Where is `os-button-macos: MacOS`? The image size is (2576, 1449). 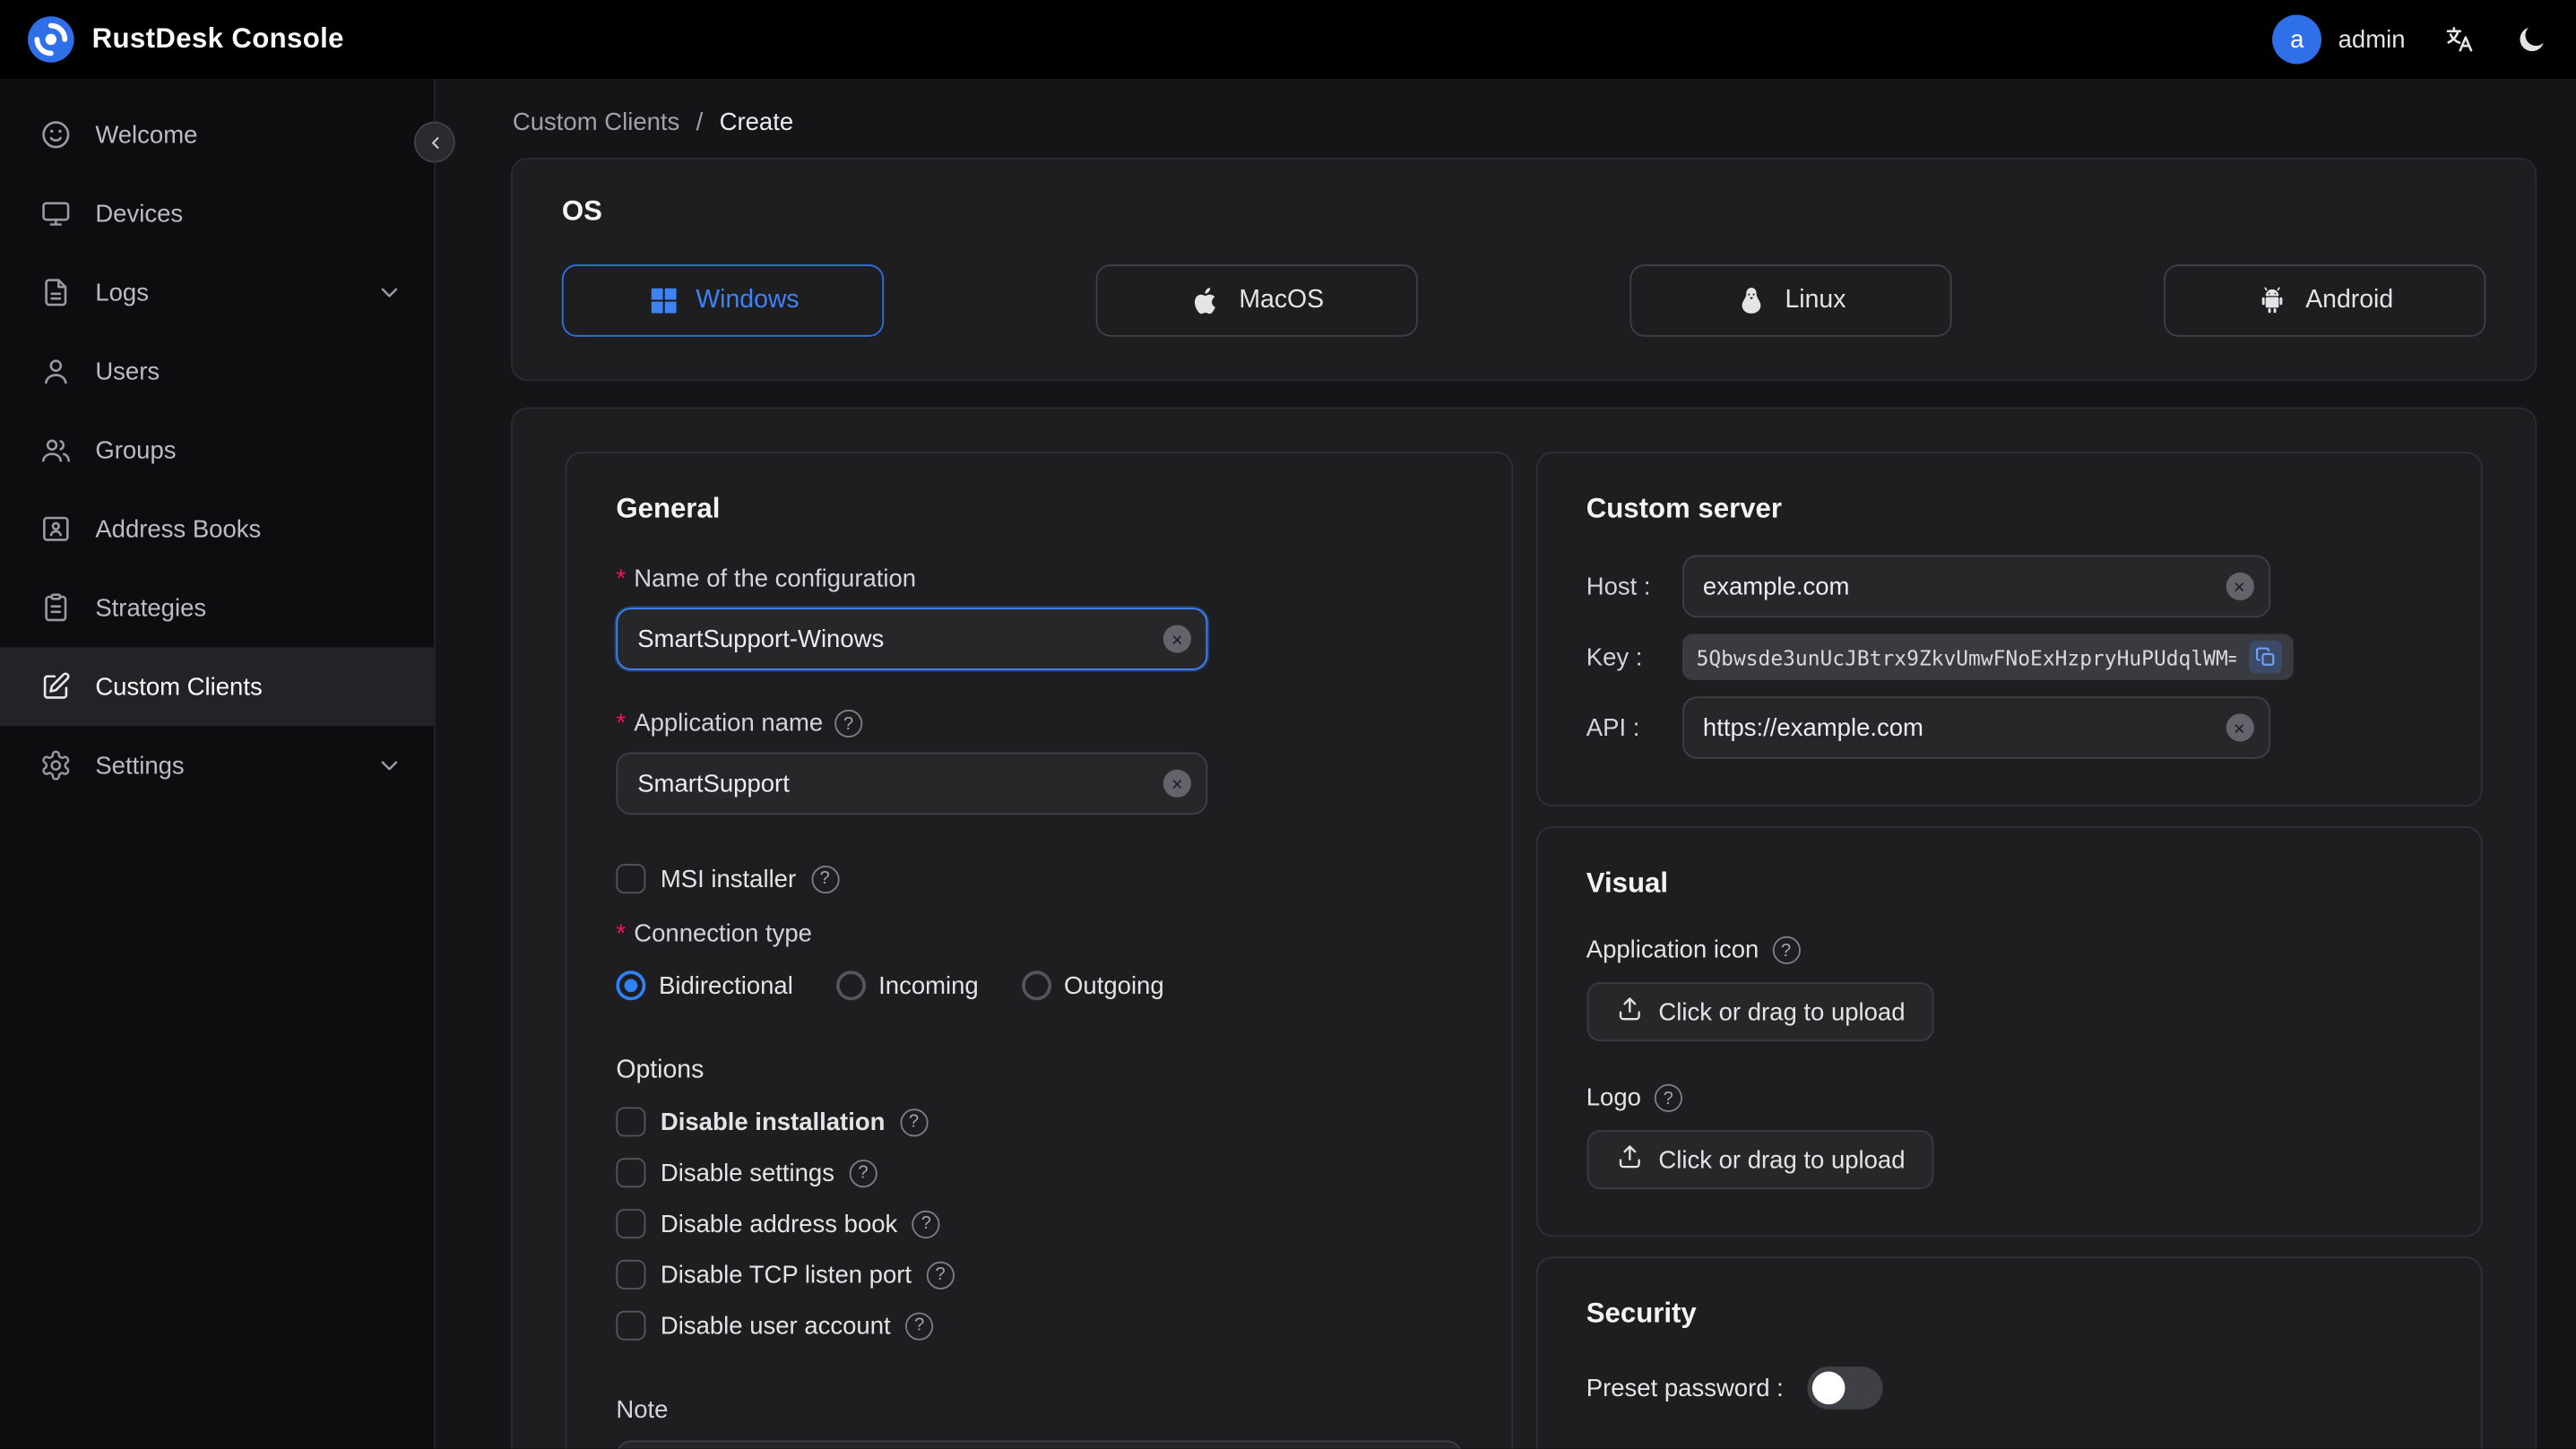
os-button-macos: MacOS is located at coordinates (1256, 300).